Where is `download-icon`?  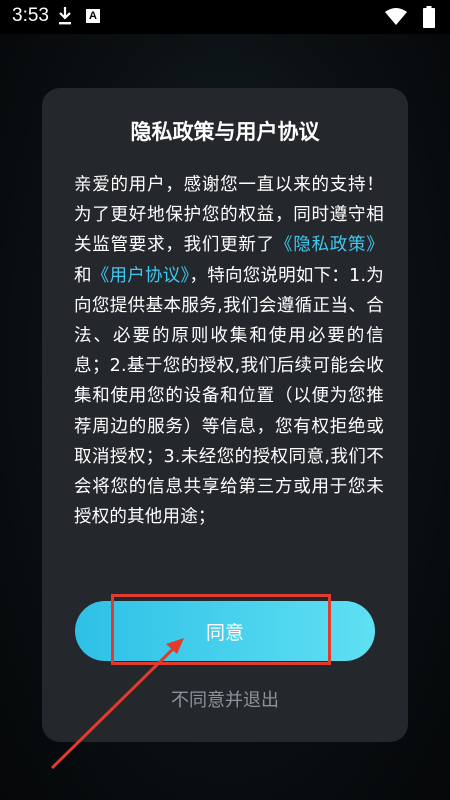 download-icon is located at coordinates (65, 16).